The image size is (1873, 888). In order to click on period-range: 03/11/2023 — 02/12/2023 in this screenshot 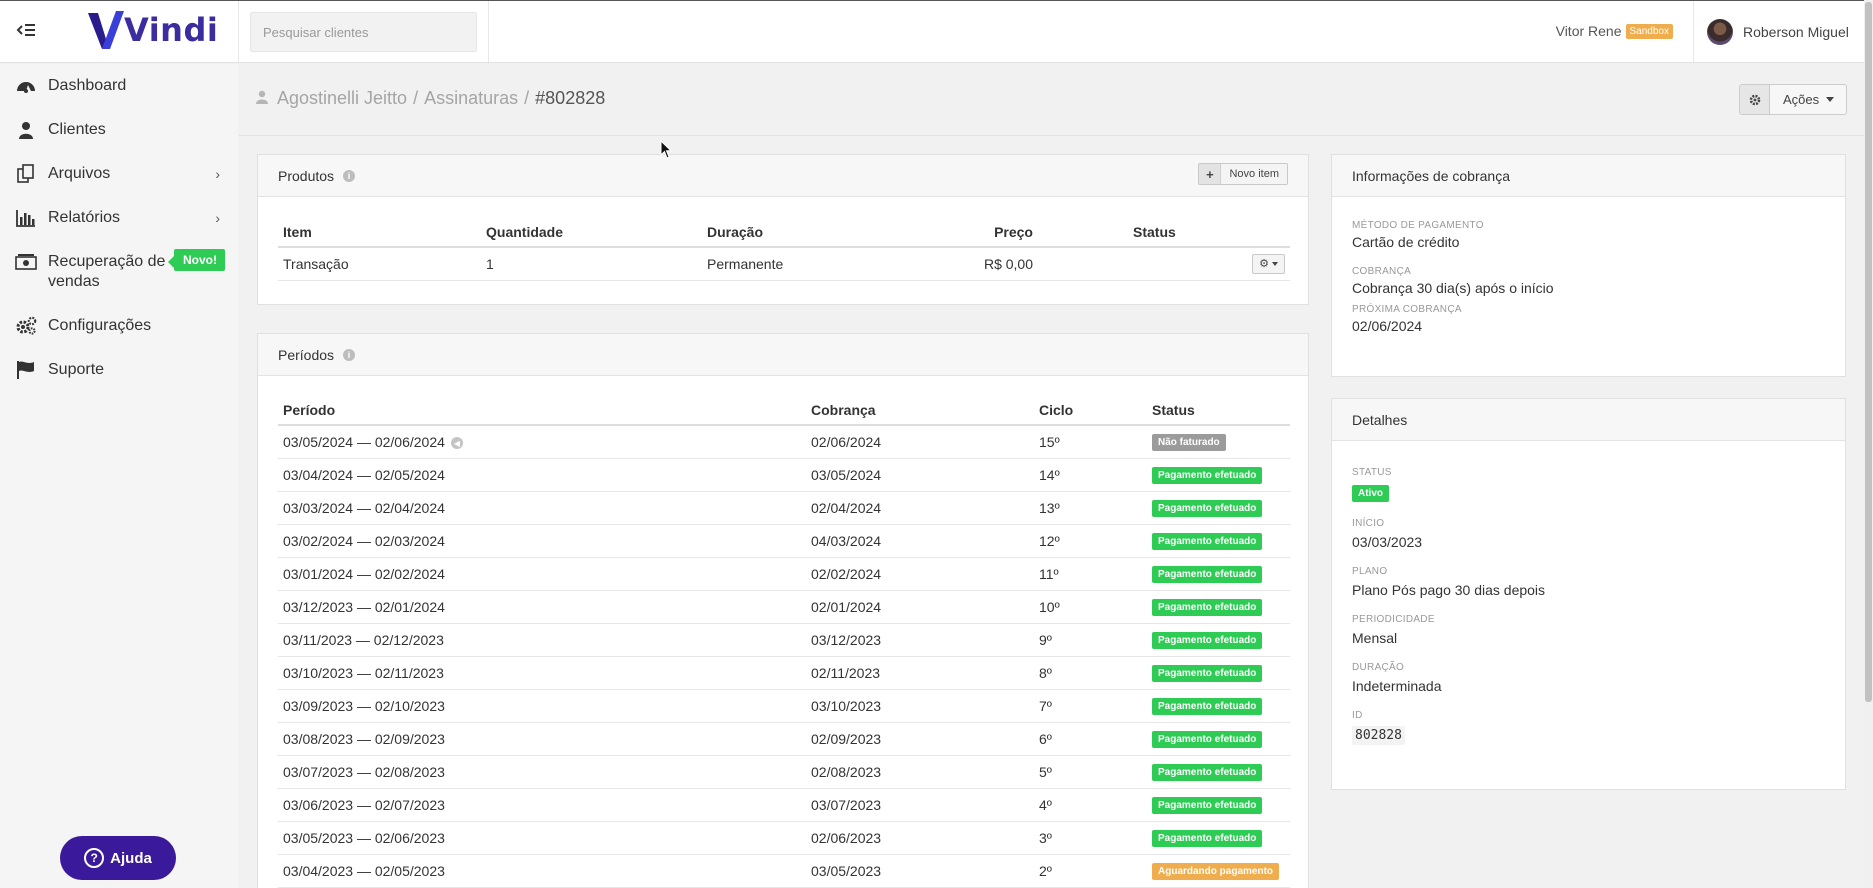, I will do `click(363, 639)`.